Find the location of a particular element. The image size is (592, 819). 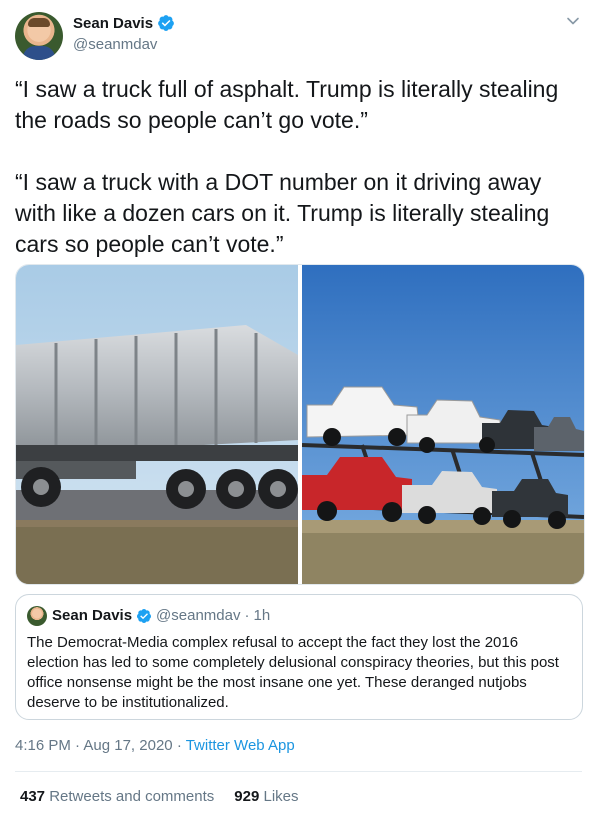

tweet-stats: 437 Retweets and comments 929 Likes is located at coordinates (159, 796).